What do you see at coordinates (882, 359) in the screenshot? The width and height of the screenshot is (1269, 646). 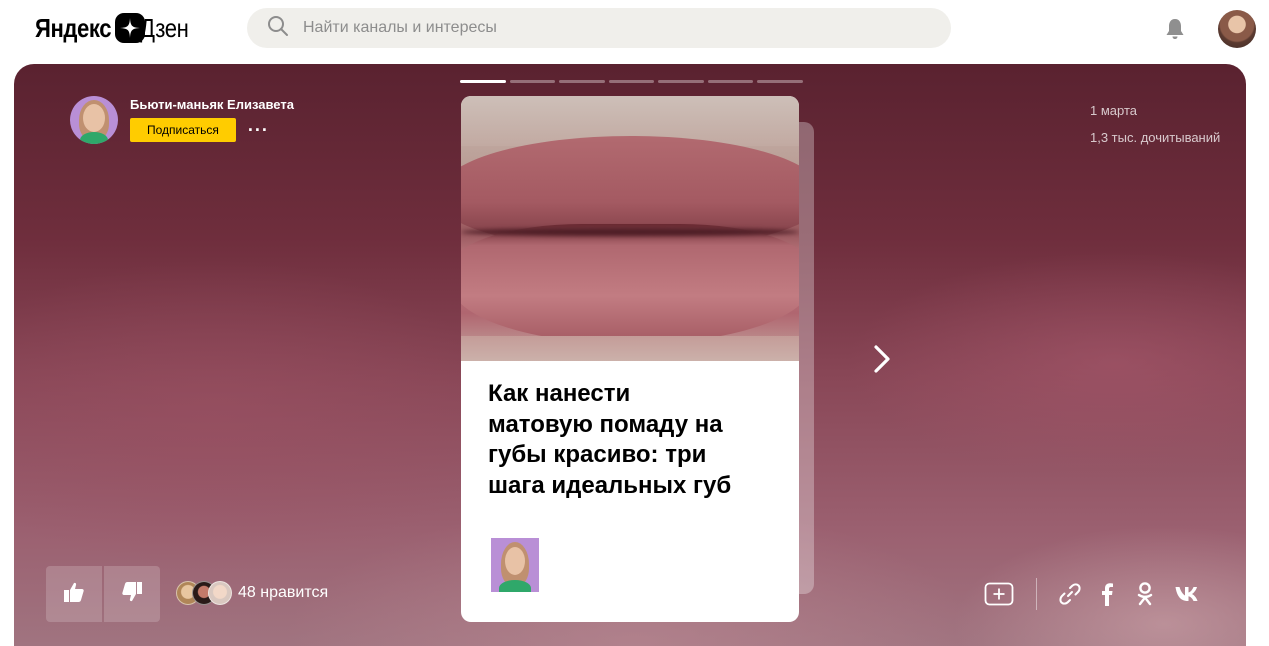 I see `chevron-right-icon` at bounding box center [882, 359].